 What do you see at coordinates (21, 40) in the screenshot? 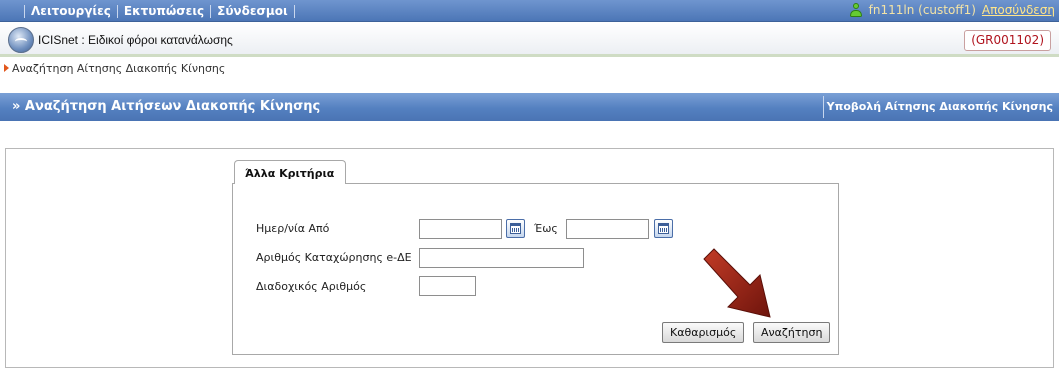
I see `app-logo-icon` at bounding box center [21, 40].